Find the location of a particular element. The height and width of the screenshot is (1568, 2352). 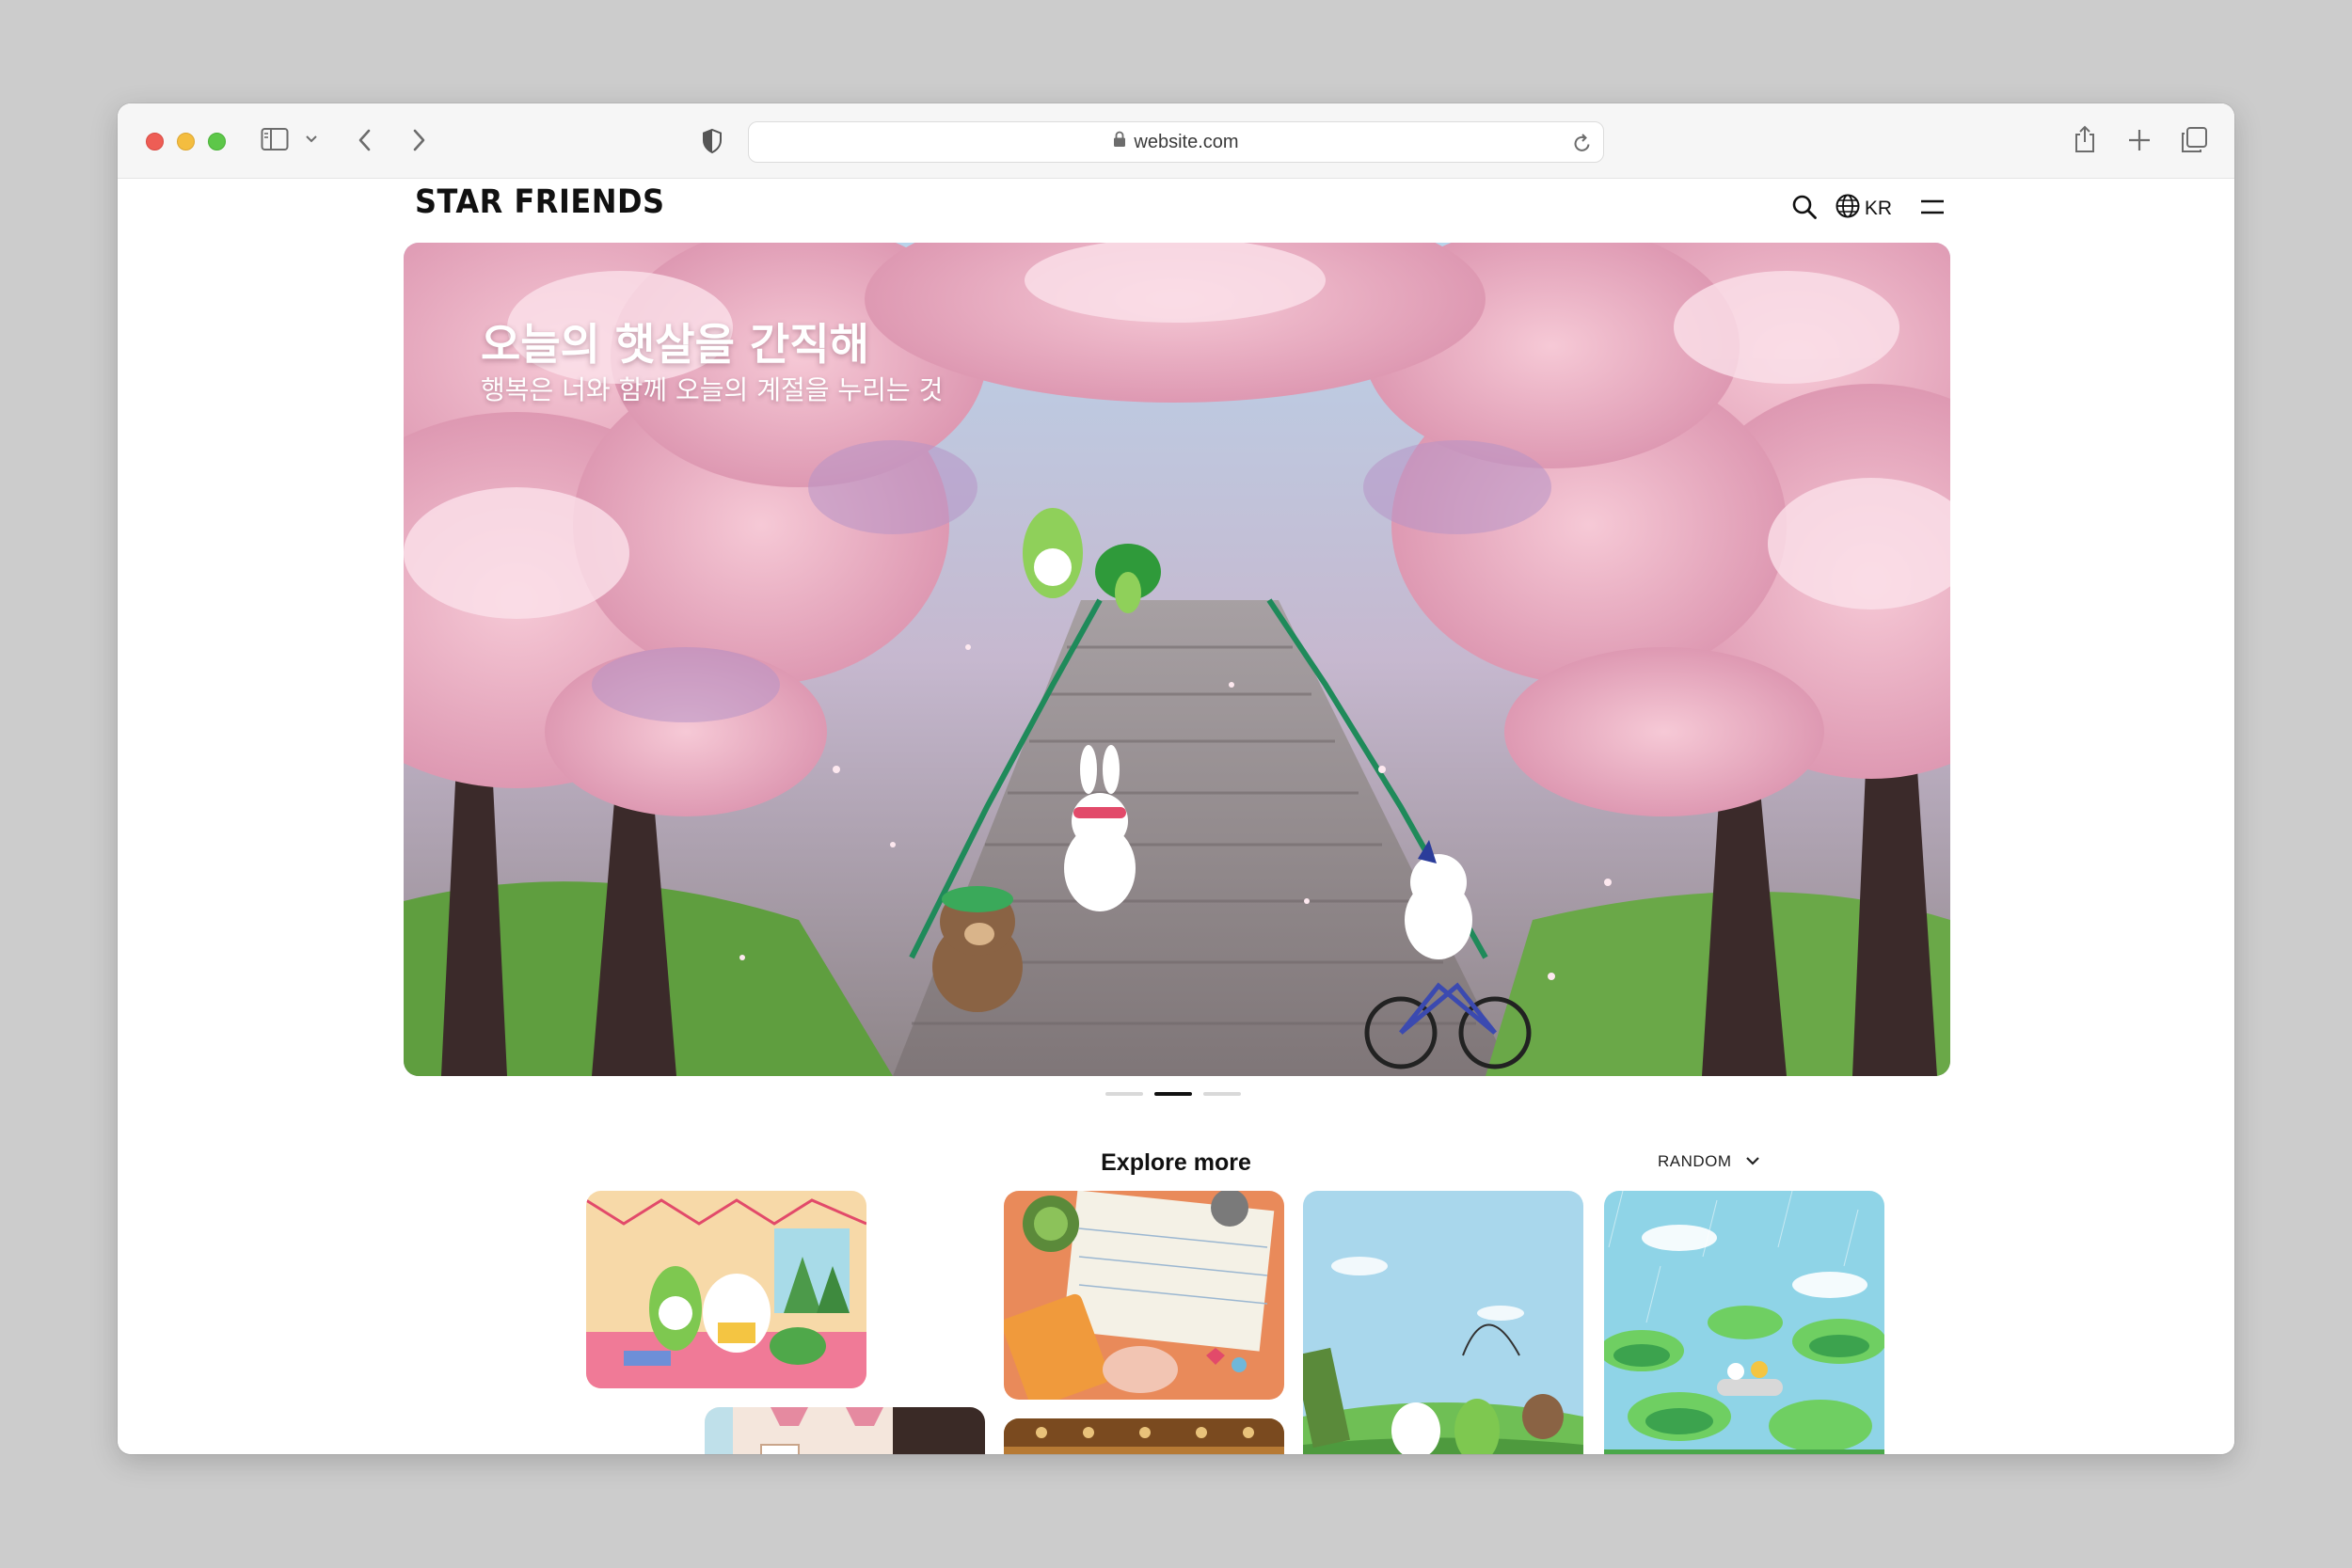

language-label: KR is located at coordinates (1878, 209).